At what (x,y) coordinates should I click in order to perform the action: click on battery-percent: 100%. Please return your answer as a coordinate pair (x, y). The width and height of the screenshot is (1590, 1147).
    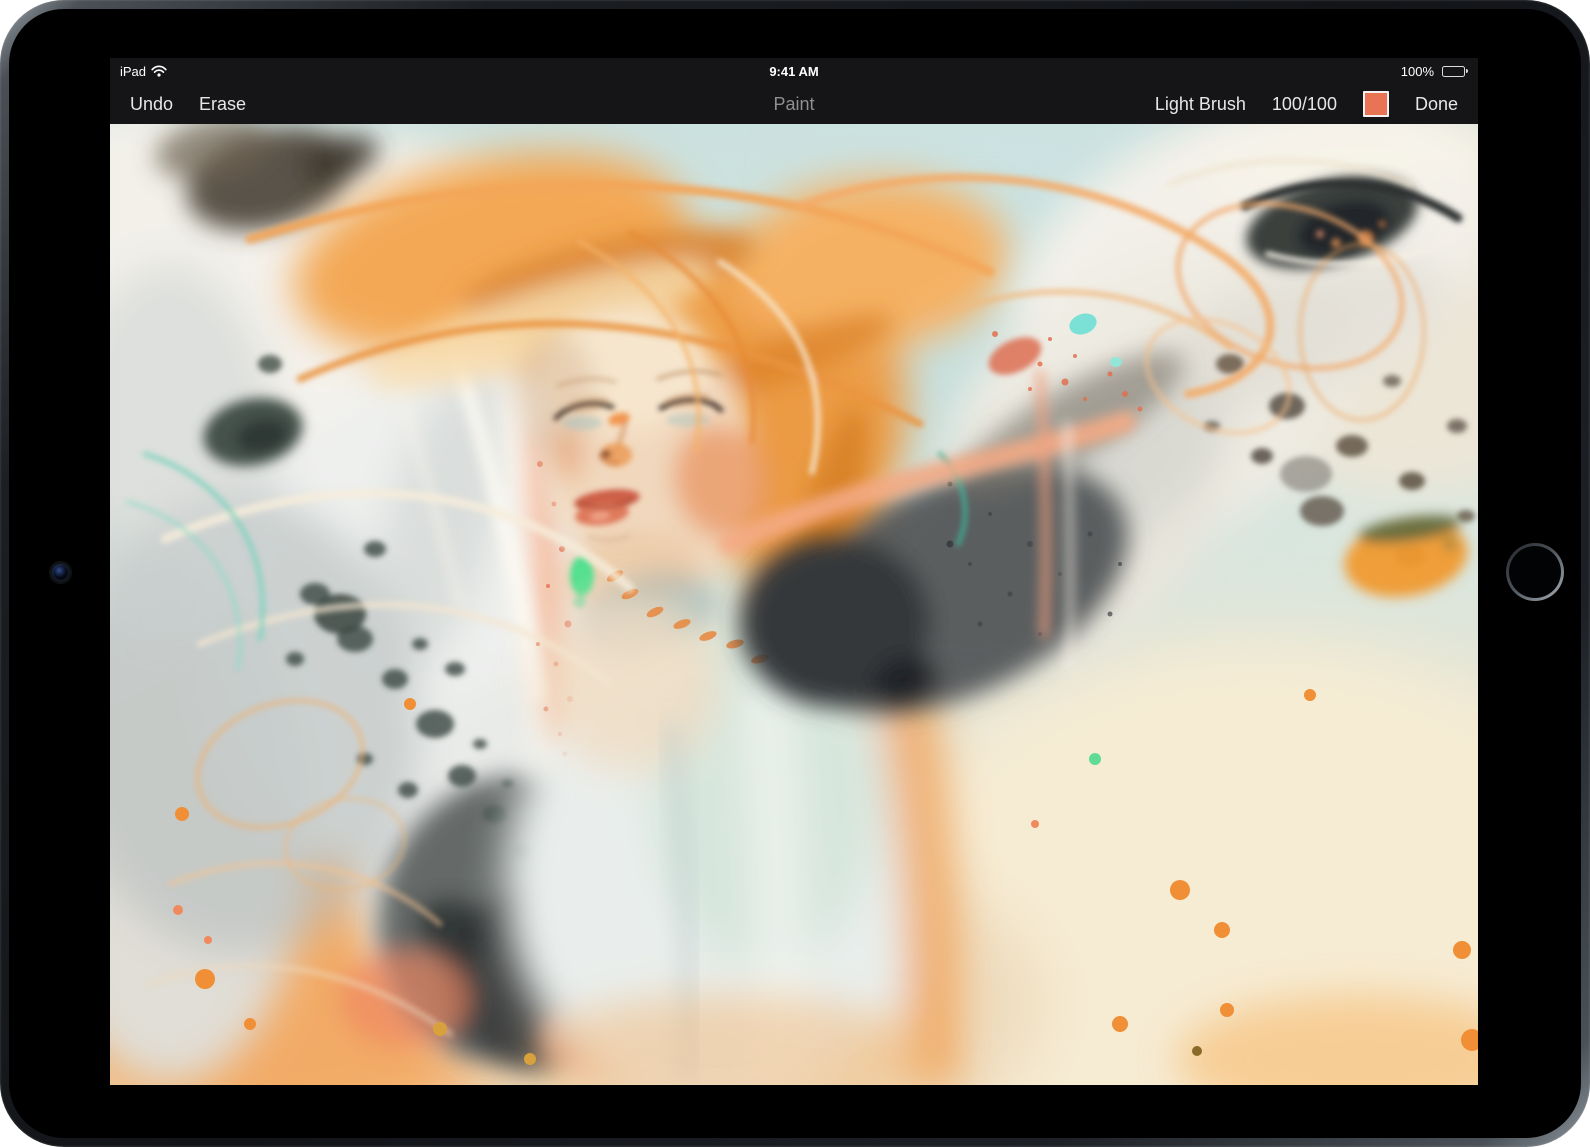
    Looking at the image, I should click on (1417, 71).